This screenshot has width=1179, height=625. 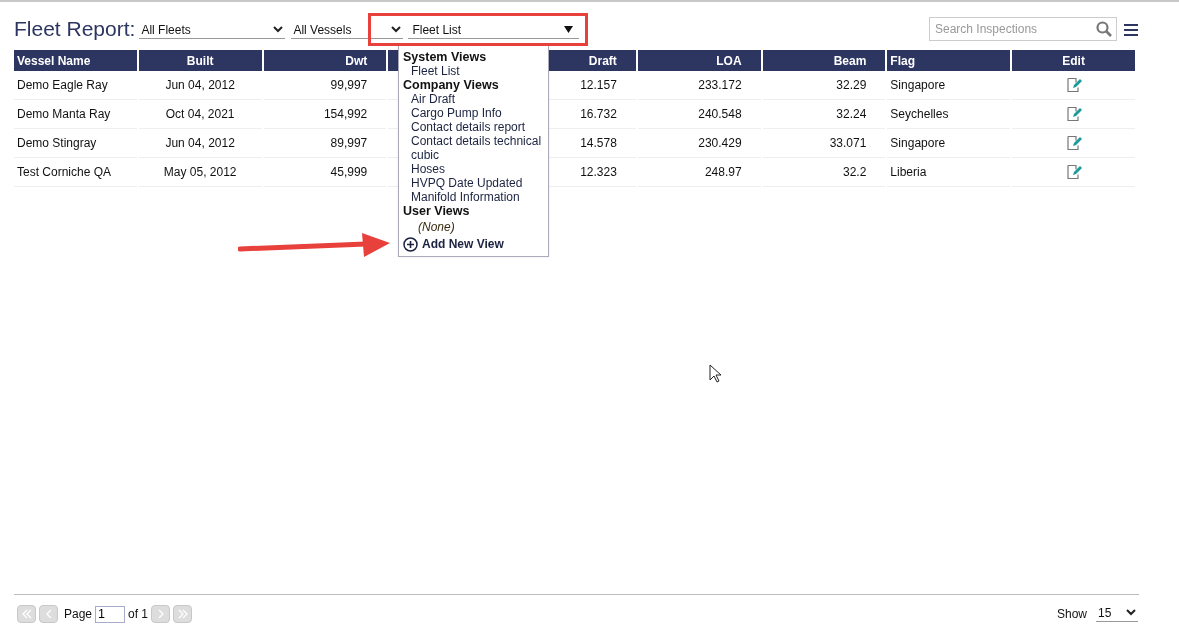 I want to click on table-cell: 154,992, so click(x=325, y=114).